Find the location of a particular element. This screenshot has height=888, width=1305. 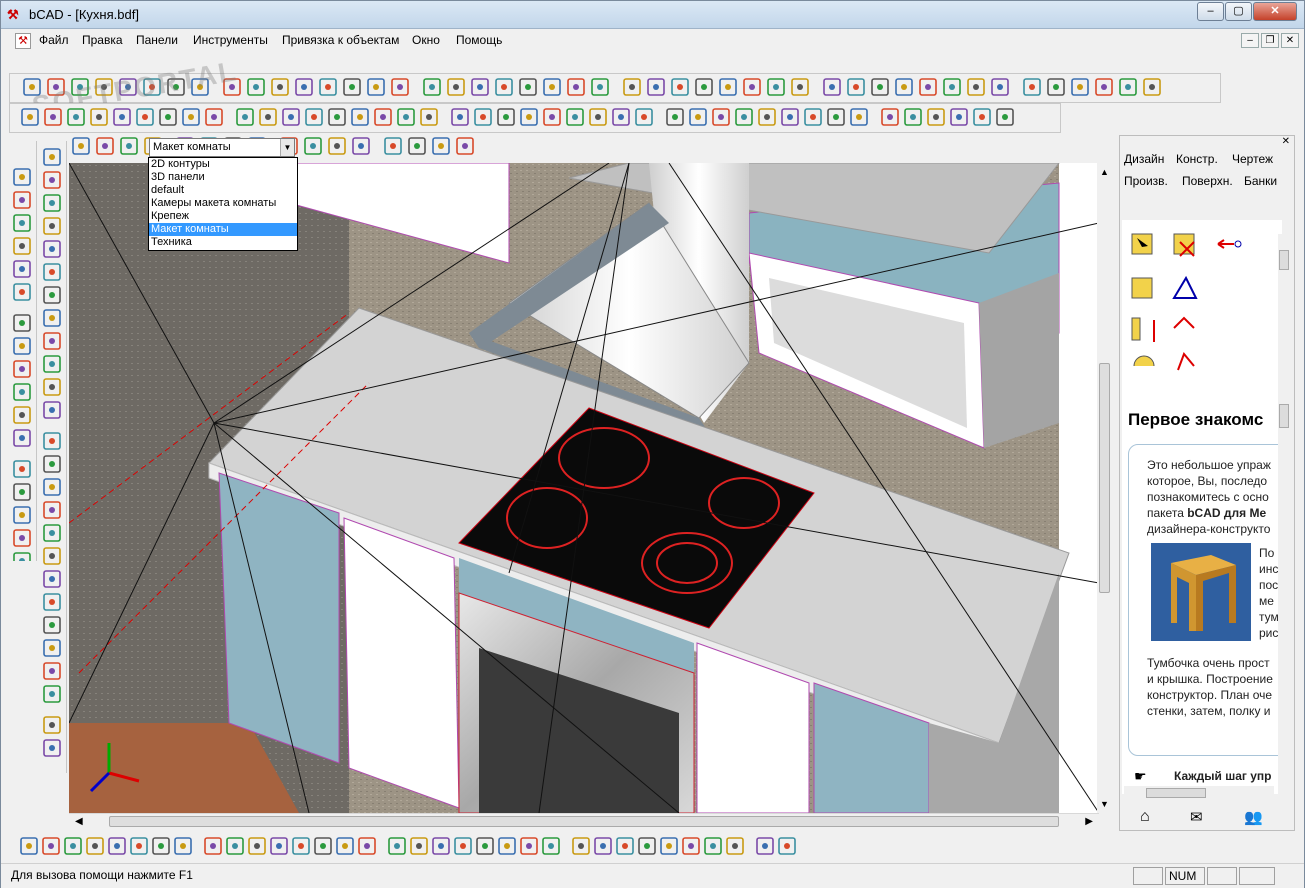

tab-construct: Констр. is located at coordinates (1197, 159).